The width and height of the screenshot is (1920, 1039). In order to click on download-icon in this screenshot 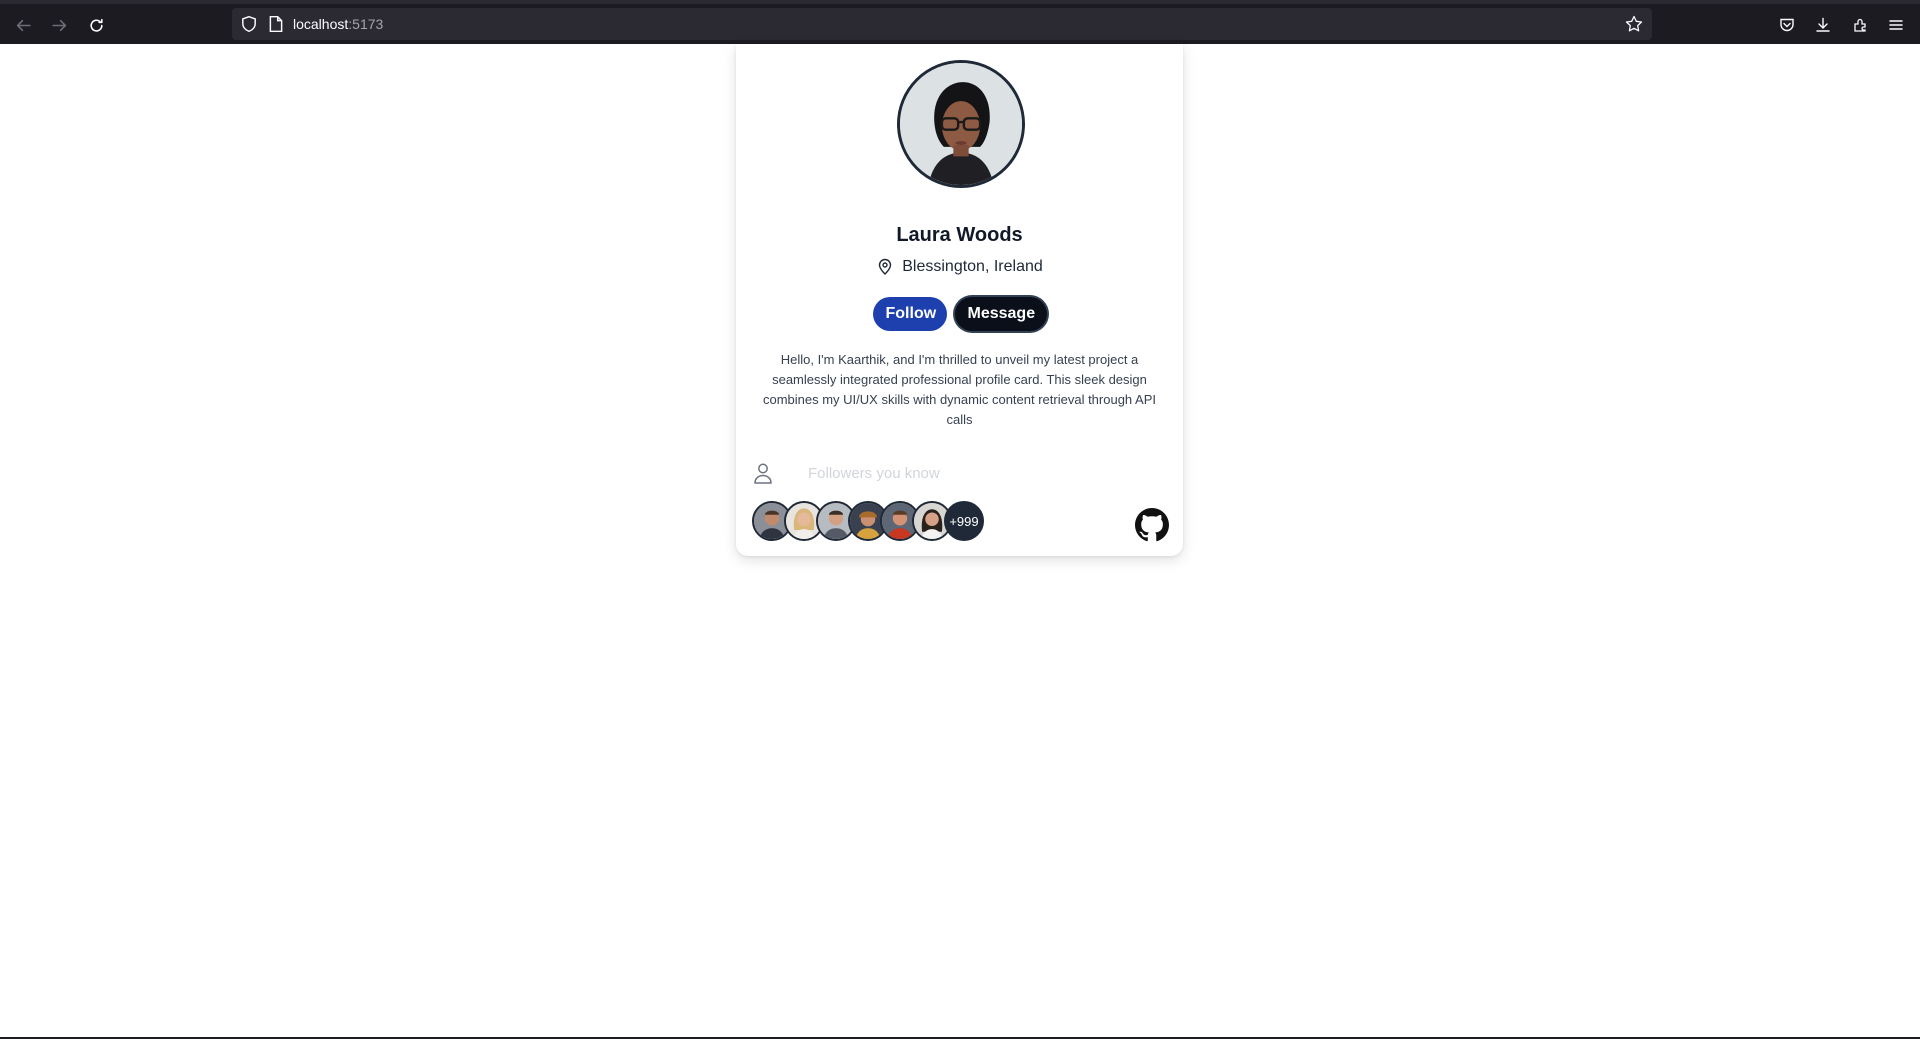, I will do `click(1823, 25)`.